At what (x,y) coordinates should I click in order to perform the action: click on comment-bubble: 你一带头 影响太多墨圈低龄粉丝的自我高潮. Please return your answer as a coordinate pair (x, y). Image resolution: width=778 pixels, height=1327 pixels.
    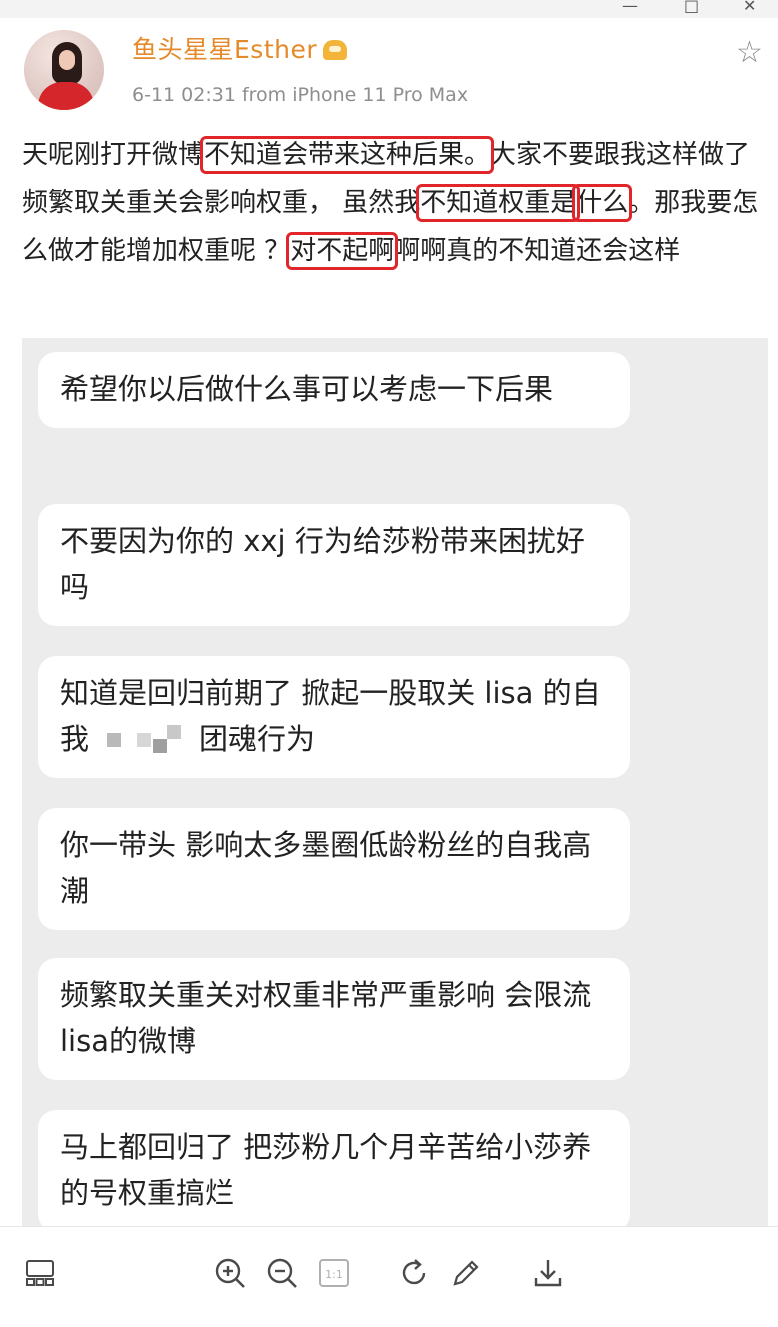
    Looking at the image, I should click on (334, 869).